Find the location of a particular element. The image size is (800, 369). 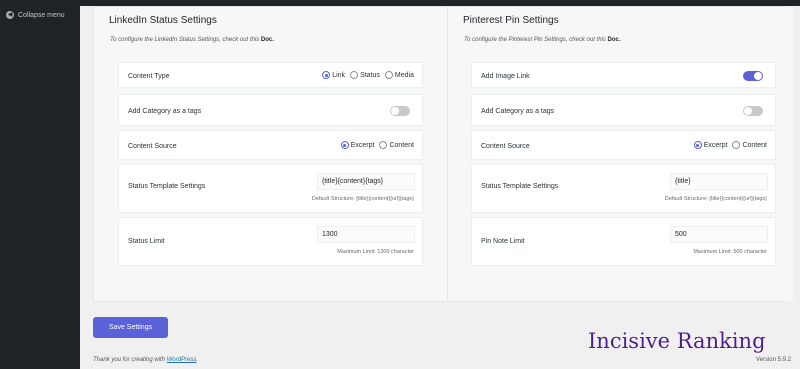

collapse-label: Collapse menu is located at coordinates (41, 15).